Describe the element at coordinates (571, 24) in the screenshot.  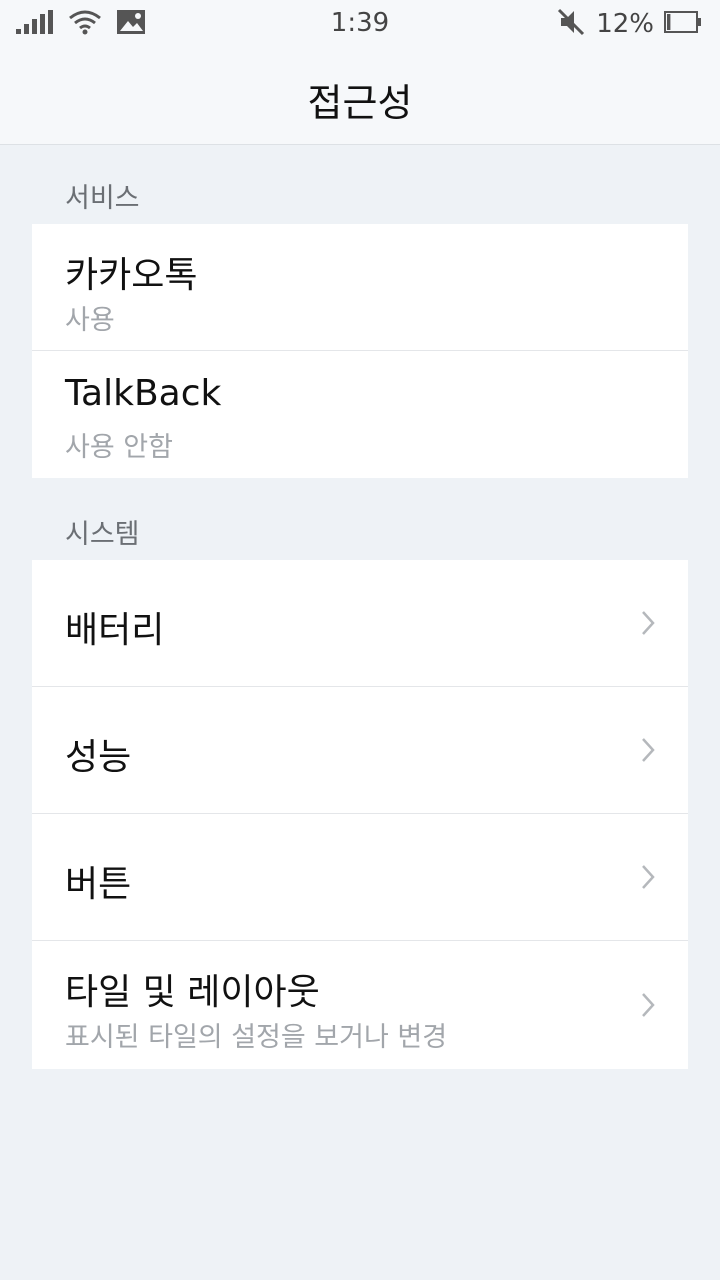
I see `mute-icon` at that location.